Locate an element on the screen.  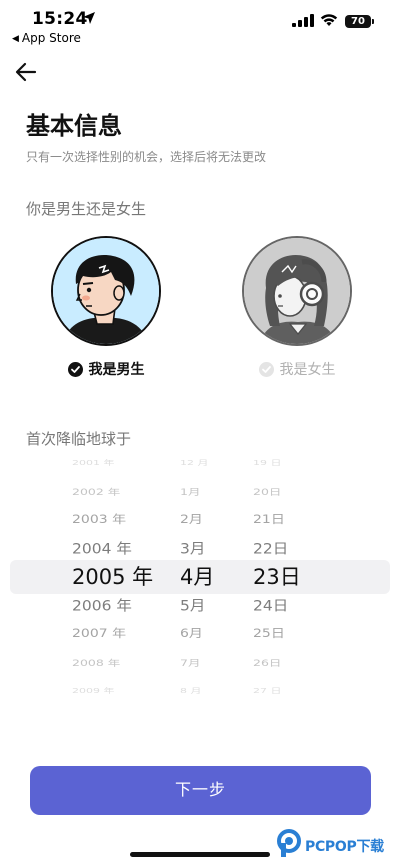
back-to-app-store: ◀ App Store is located at coordinates (46, 38).